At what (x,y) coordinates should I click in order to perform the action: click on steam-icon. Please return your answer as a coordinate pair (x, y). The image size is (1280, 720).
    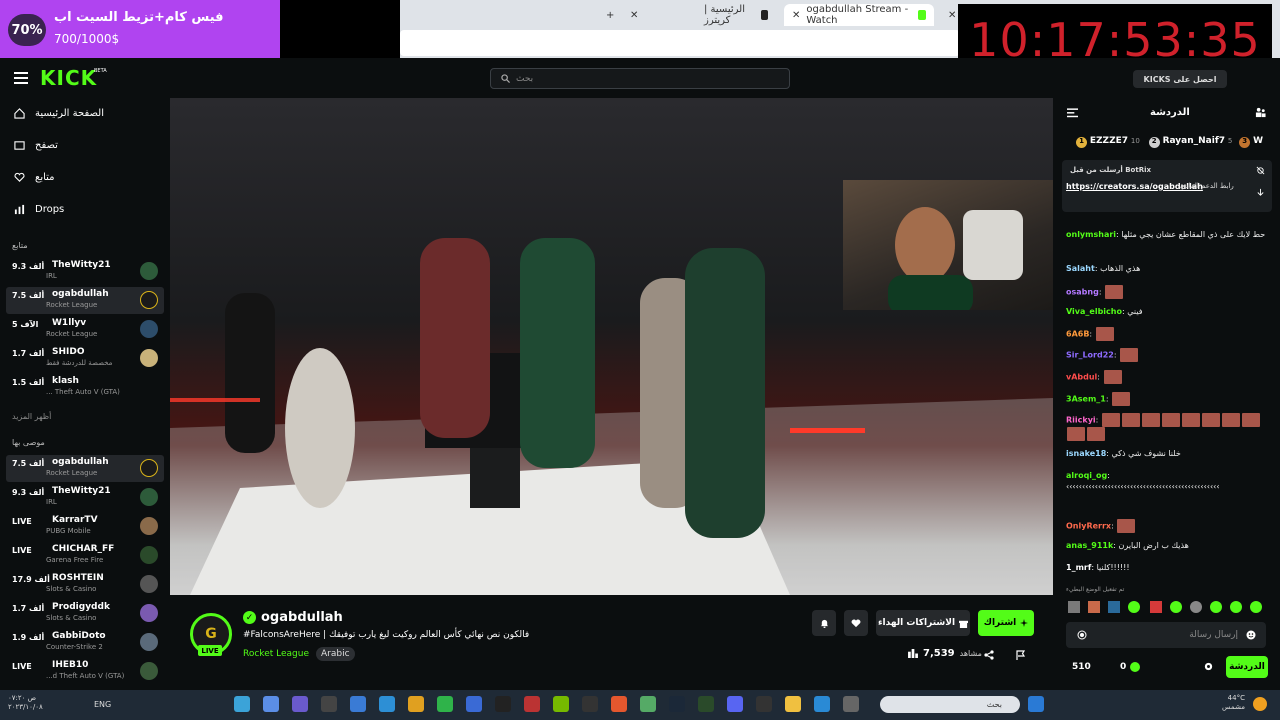
    Looking at the image, I should click on (677, 704).